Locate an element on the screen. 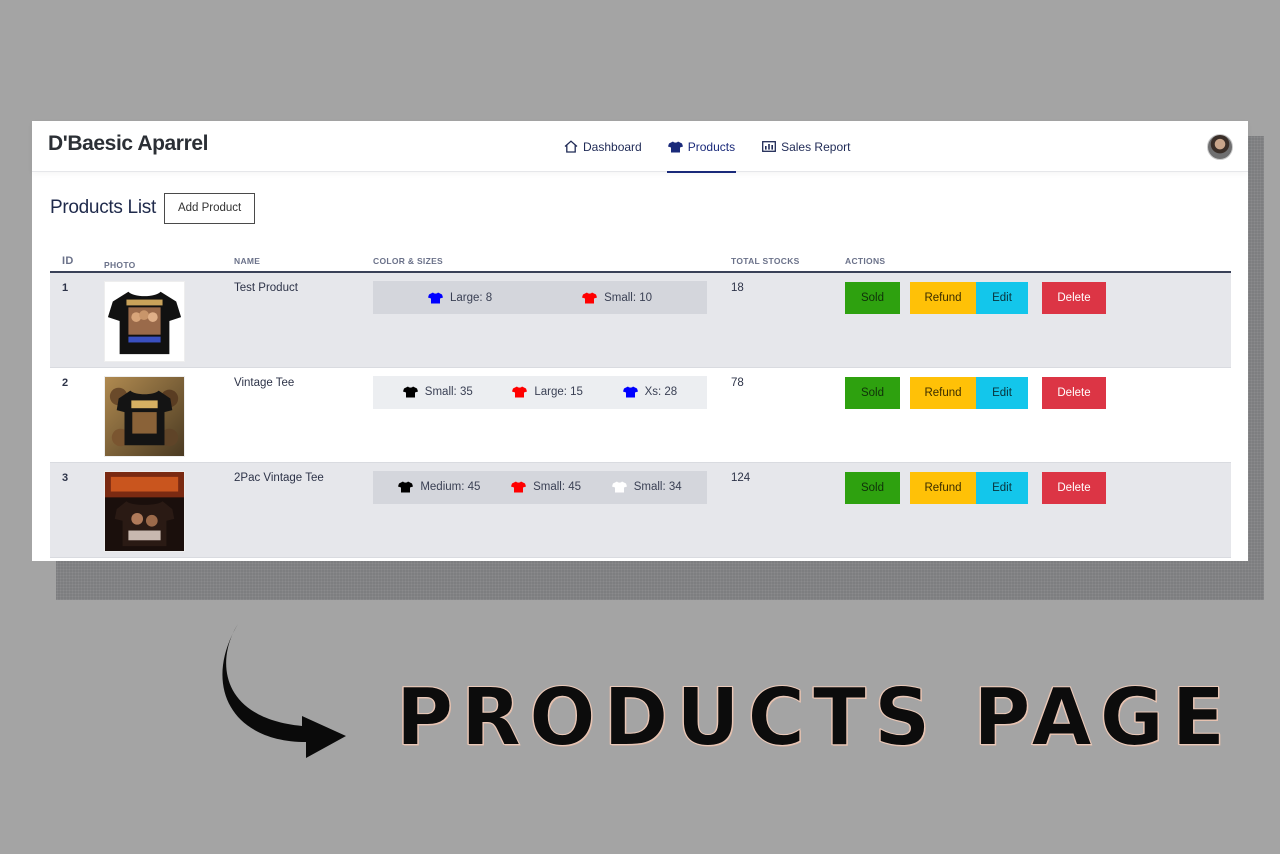  row-id: 1 is located at coordinates (65, 288).